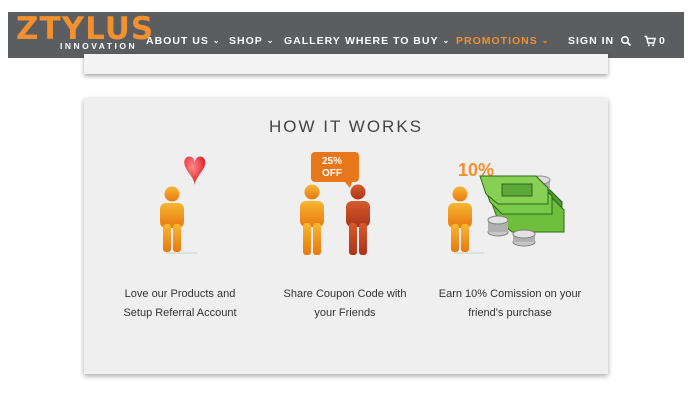 This screenshot has width=692, height=409. I want to click on sign-in-link: SIGN IN, so click(591, 41).